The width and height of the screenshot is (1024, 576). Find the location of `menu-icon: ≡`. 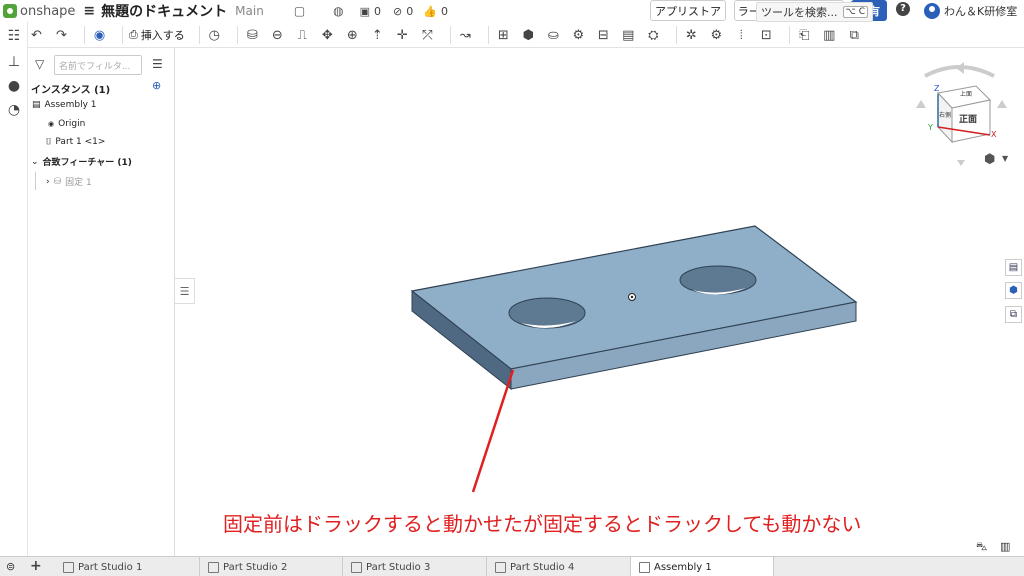

menu-icon: ≡ is located at coordinates (89, 11).